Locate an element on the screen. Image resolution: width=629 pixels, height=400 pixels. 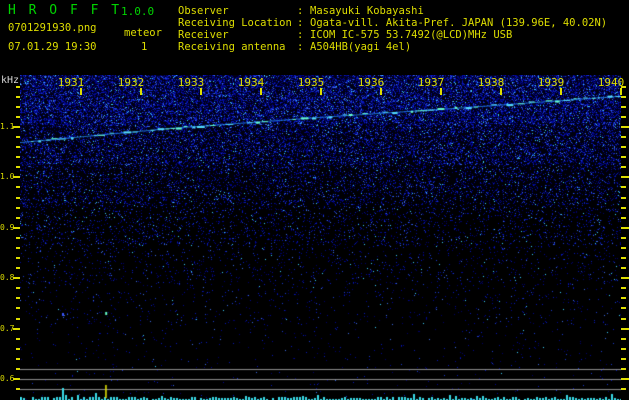
metadata-value: Masayuki Kobayashi is located at coordinates (367, 11).